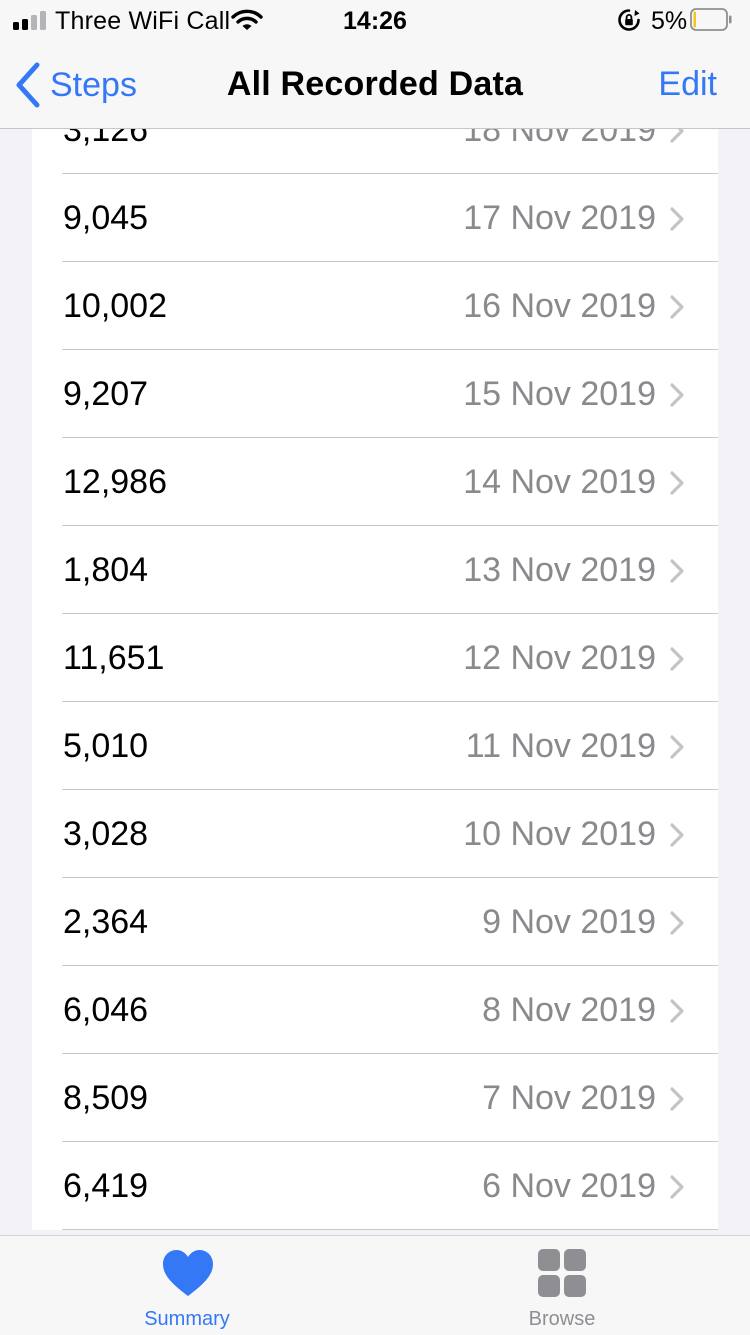  I want to click on list-item: 3,028 10 Nov 2019, so click(375, 834).